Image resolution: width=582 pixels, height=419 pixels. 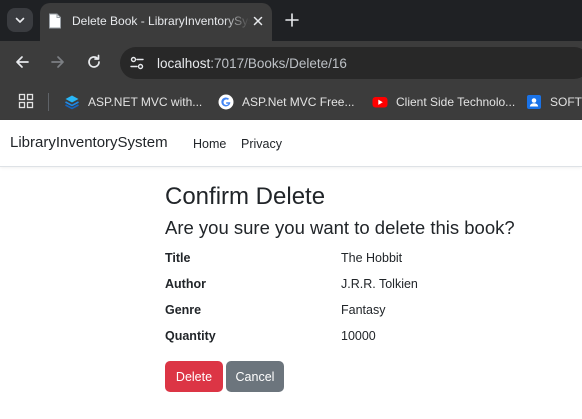 I want to click on detail-label: Author, so click(x=185, y=284).